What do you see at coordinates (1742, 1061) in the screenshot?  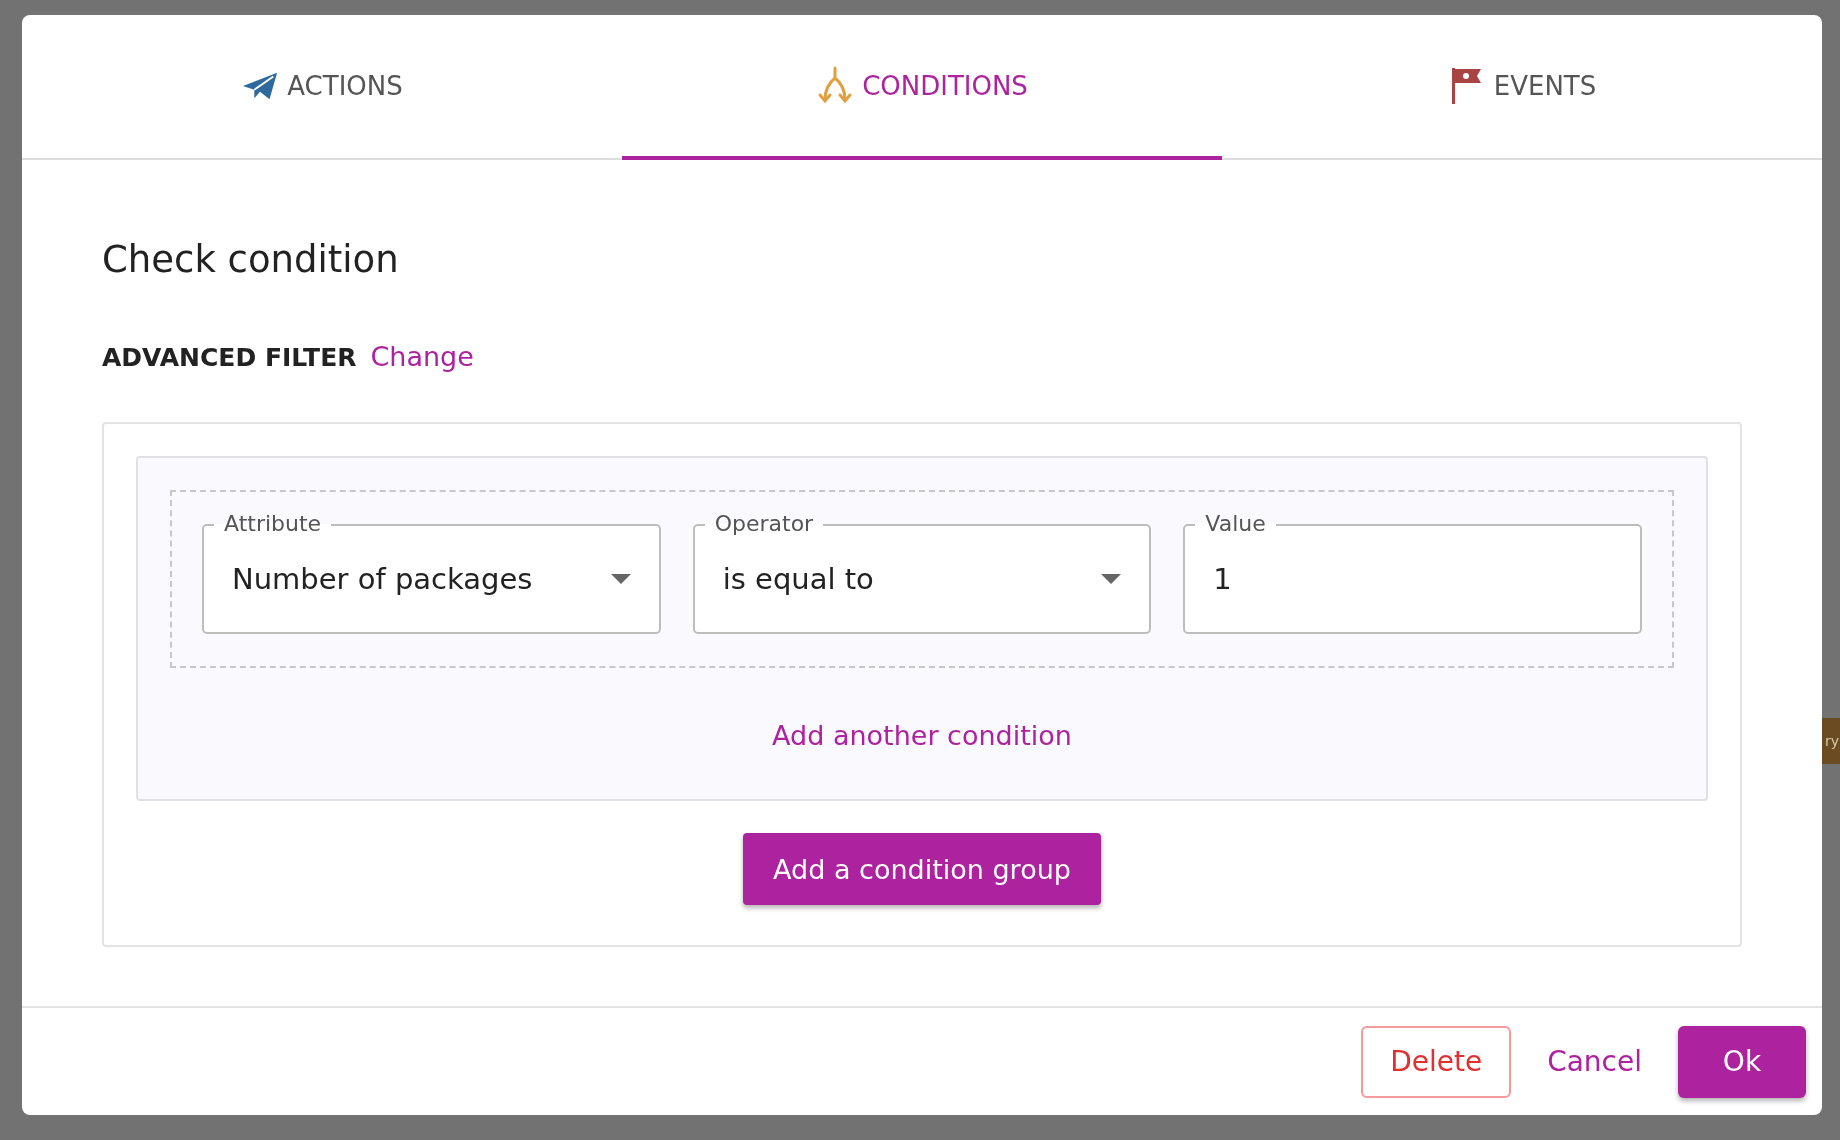 I see `ok-button: Ok` at bounding box center [1742, 1061].